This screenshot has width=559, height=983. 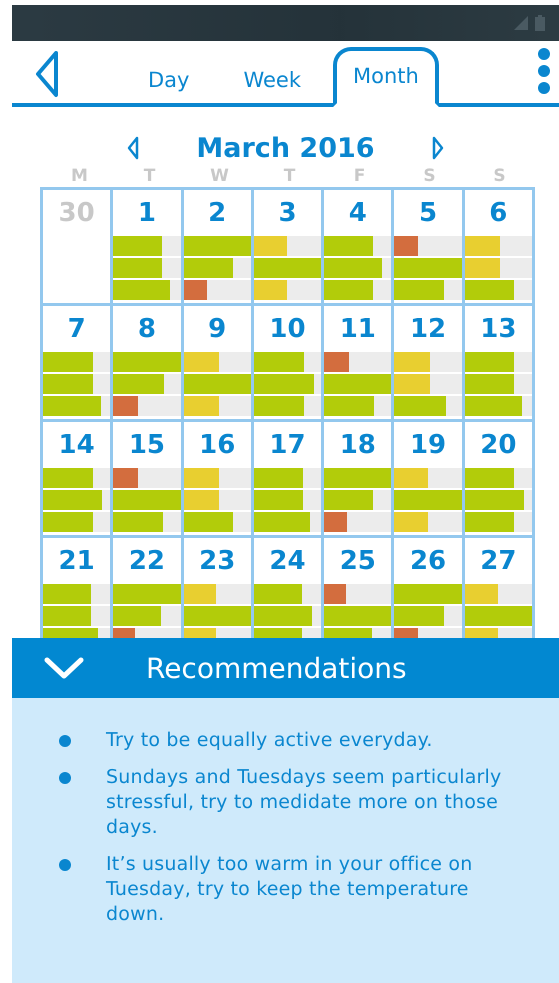 What do you see at coordinates (428, 445) in the screenshot?
I see `day-number: 19` at bounding box center [428, 445].